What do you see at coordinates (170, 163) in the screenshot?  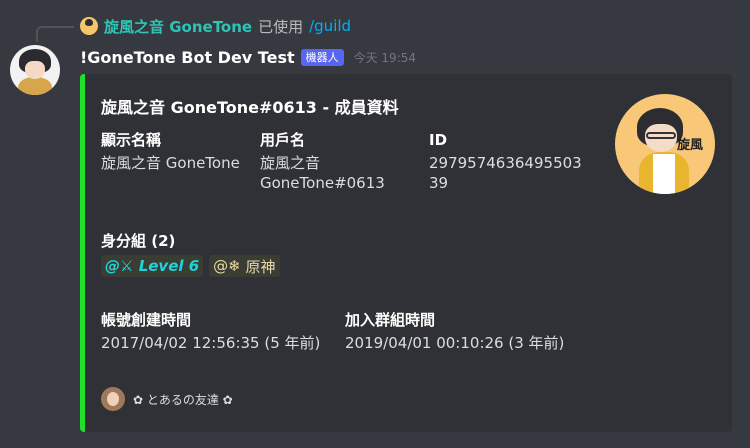 I see `field-value: 旋風之音 GoneTone` at bounding box center [170, 163].